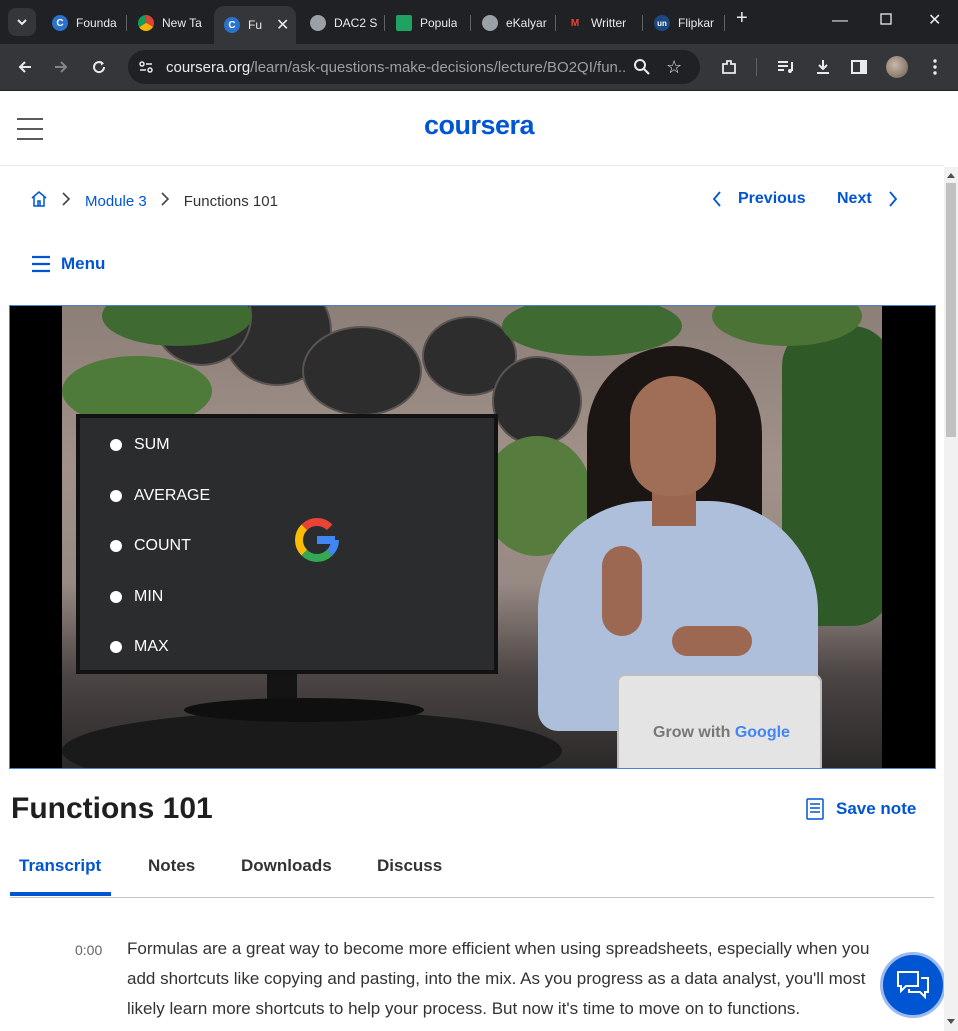 The height and width of the screenshot is (1031, 958). I want to click on tv-monitor: SUM AVERAGE COUNT MIN MAX, so click(287, 544).